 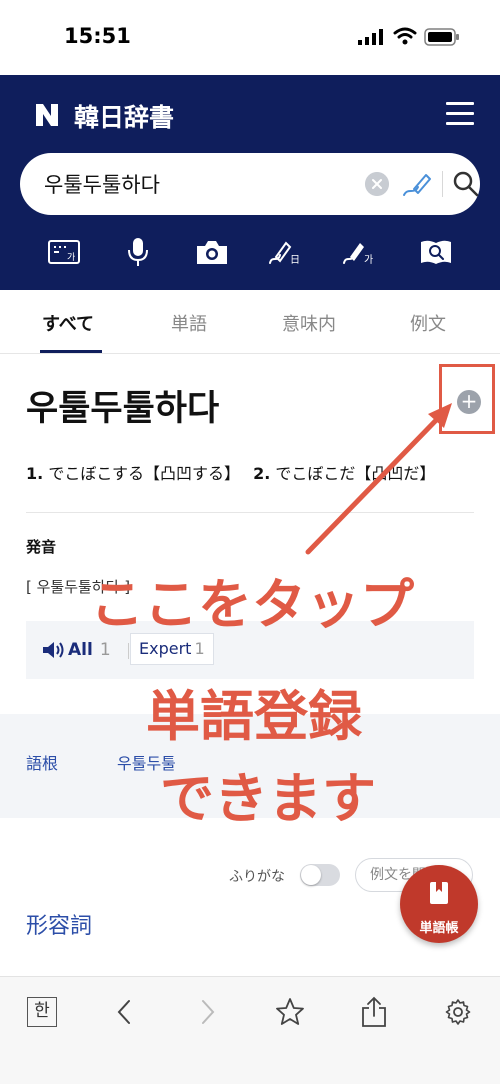 What do you see at coordinates (439, 893) in the screenshot?
I see `bookmark-book-icon` at bounding box center [439, 893].